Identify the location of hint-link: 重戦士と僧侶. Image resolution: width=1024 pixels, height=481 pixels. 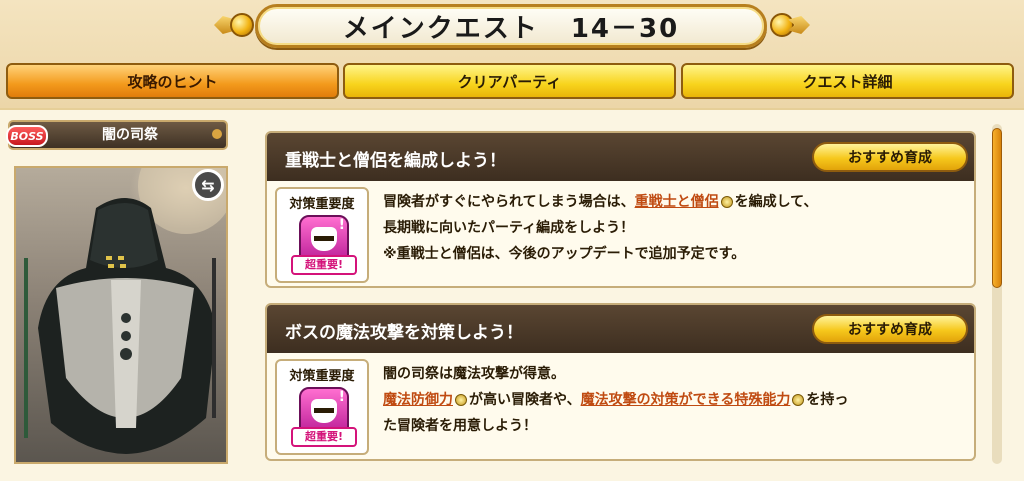
(677, 202).